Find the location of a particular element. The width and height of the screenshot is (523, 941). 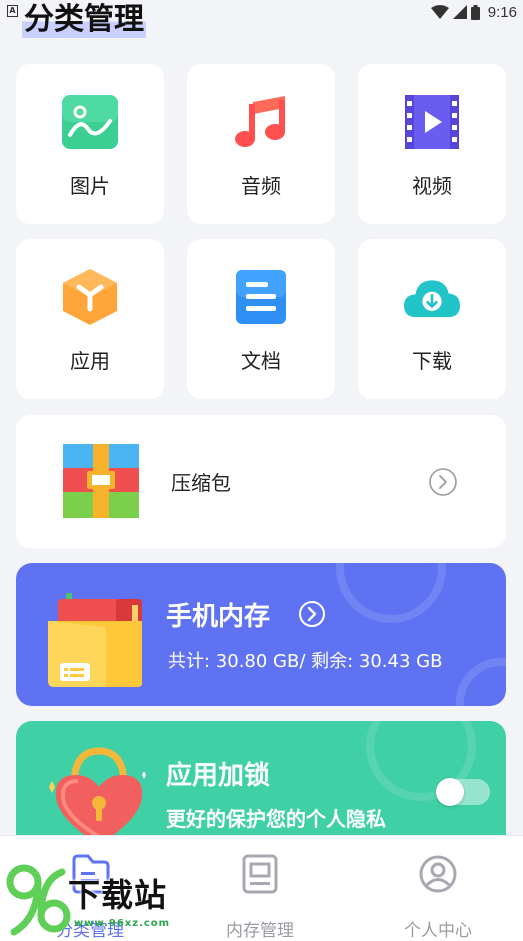

nav-category-manage: 分类管理 is located at coordinates (90, 897).